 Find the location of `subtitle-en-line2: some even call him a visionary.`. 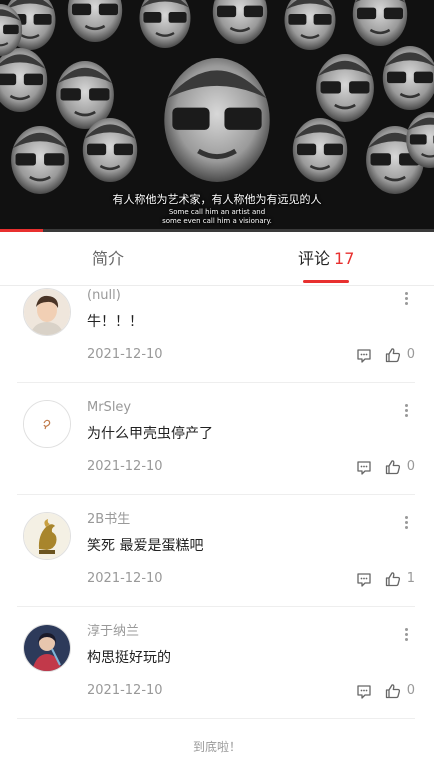

subtitle-en-line2: some even call him a visionary. is located at coordinates (217, 221).